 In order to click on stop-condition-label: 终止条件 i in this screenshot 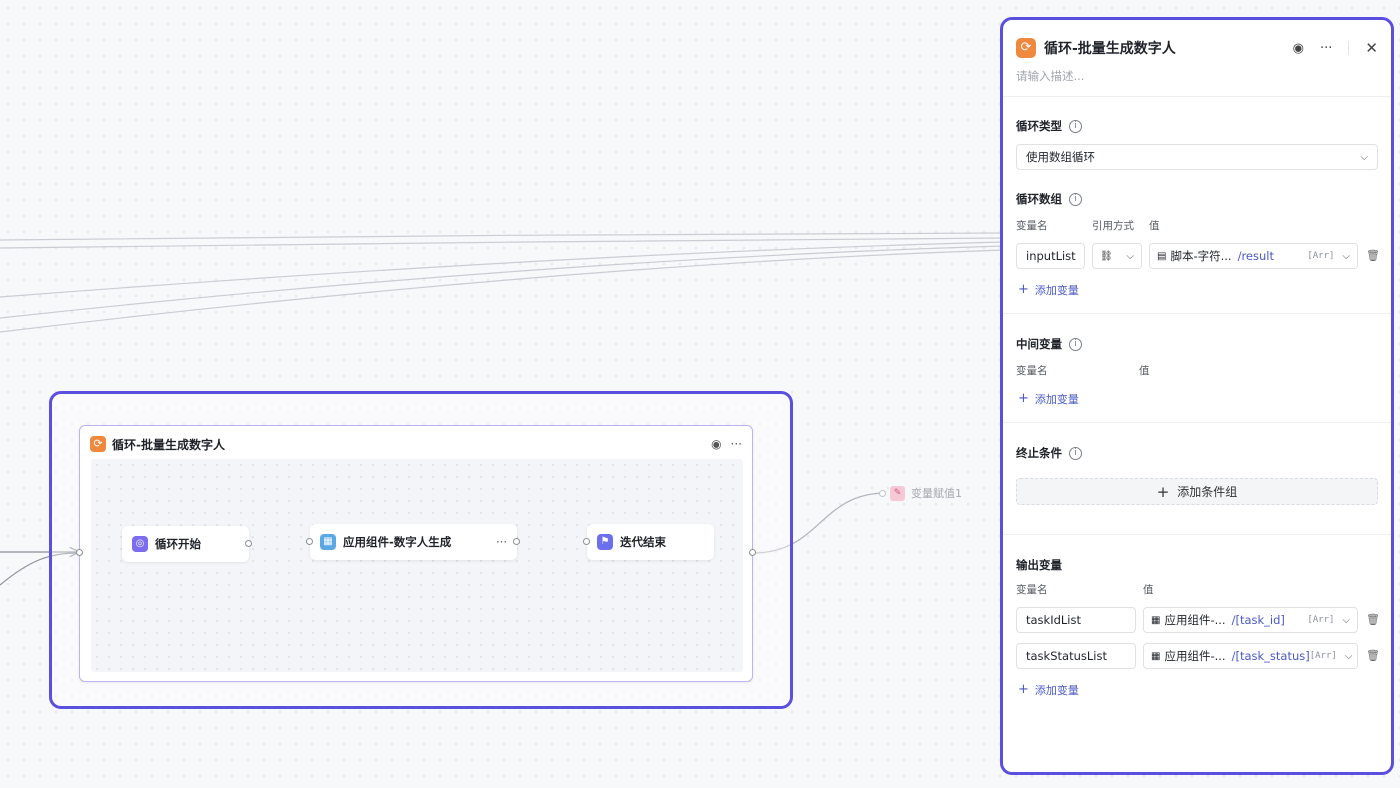, I will do `click(1049, 453)`.